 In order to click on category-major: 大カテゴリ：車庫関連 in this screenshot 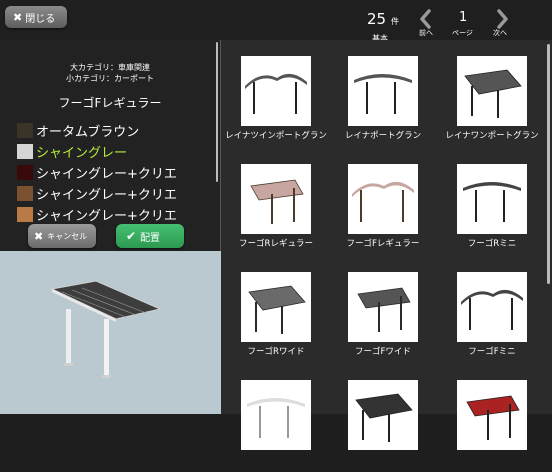, I will do `click(110, 67)`.